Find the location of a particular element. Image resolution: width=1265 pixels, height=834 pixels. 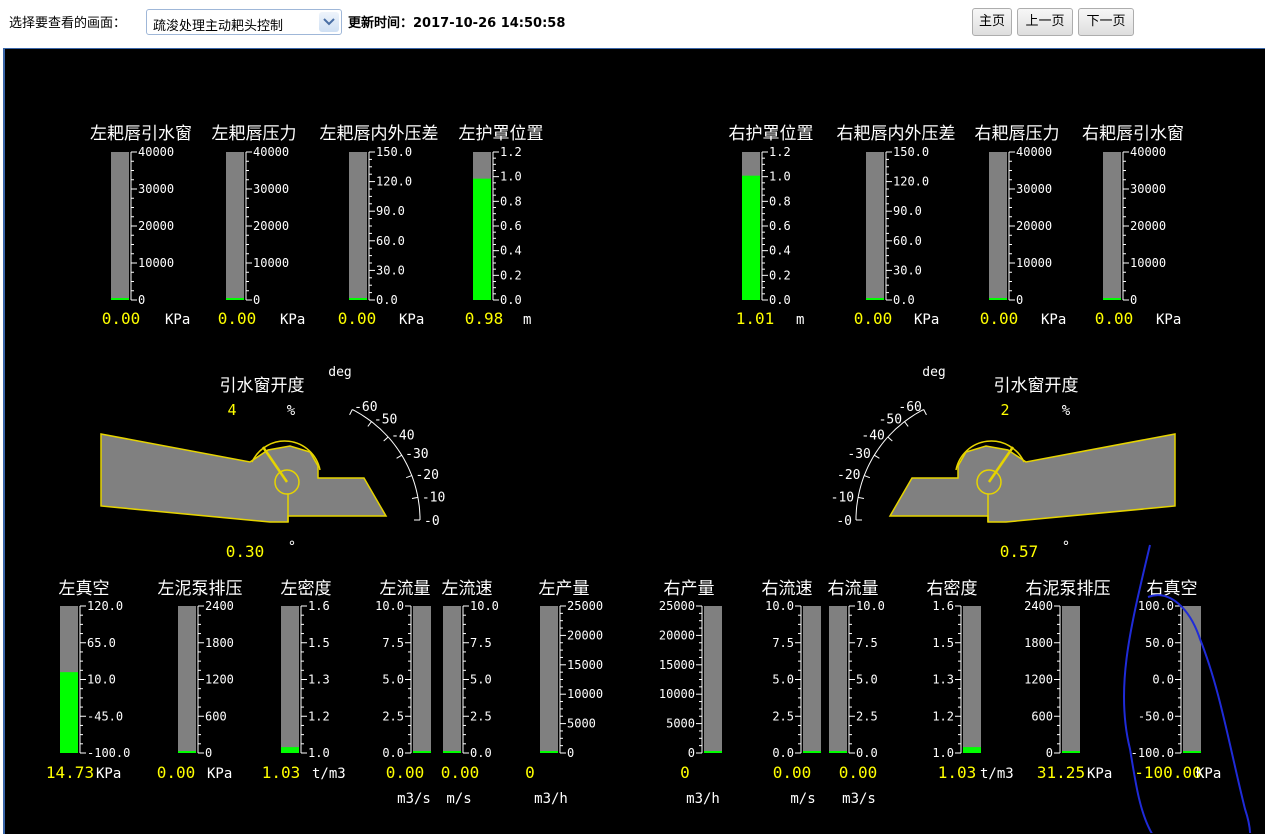

right-dial-unit: deg is located at coordinates (933, 372).